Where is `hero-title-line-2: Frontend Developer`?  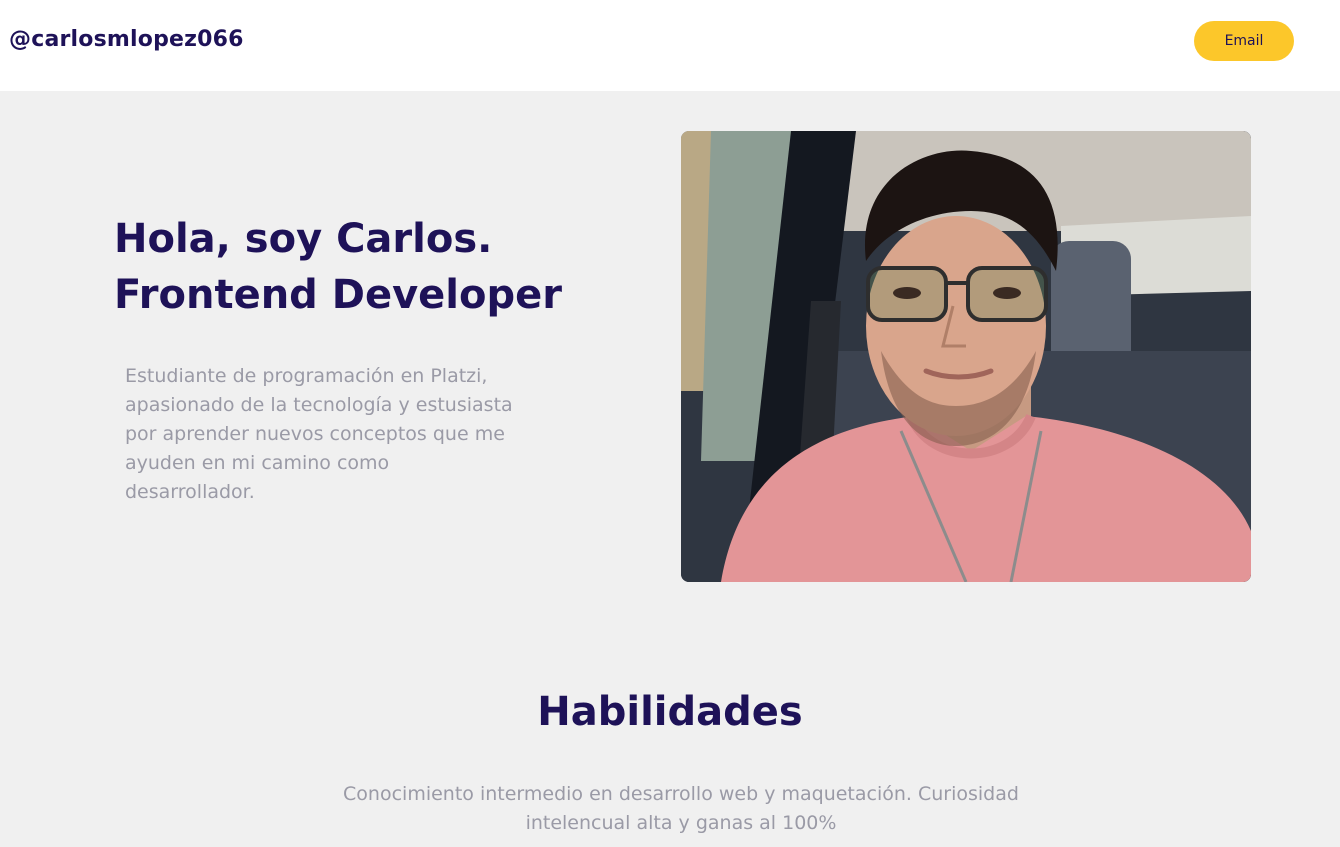 hero-title-line-2: Frontend Developer is located at coordinates (338, 295).